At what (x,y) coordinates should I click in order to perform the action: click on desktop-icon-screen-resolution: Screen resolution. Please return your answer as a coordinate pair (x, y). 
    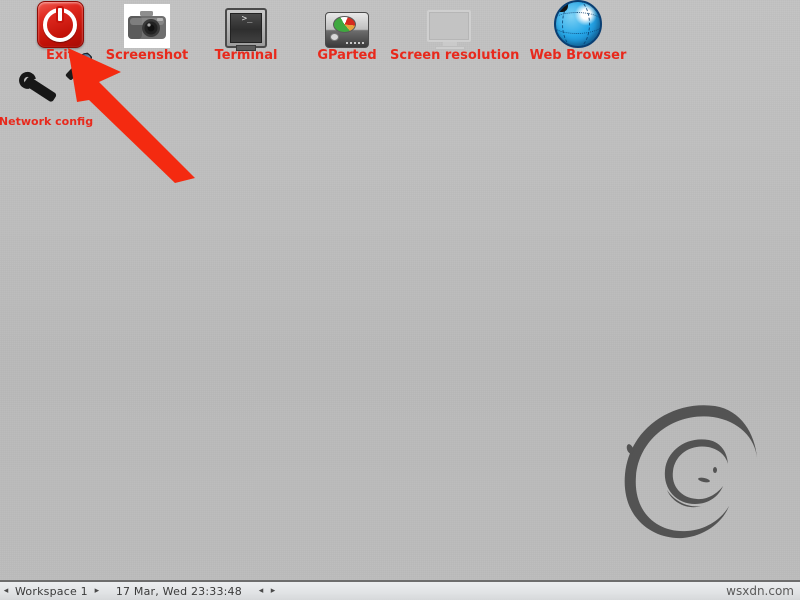
    Looking at the image, I should click on (455, 32).